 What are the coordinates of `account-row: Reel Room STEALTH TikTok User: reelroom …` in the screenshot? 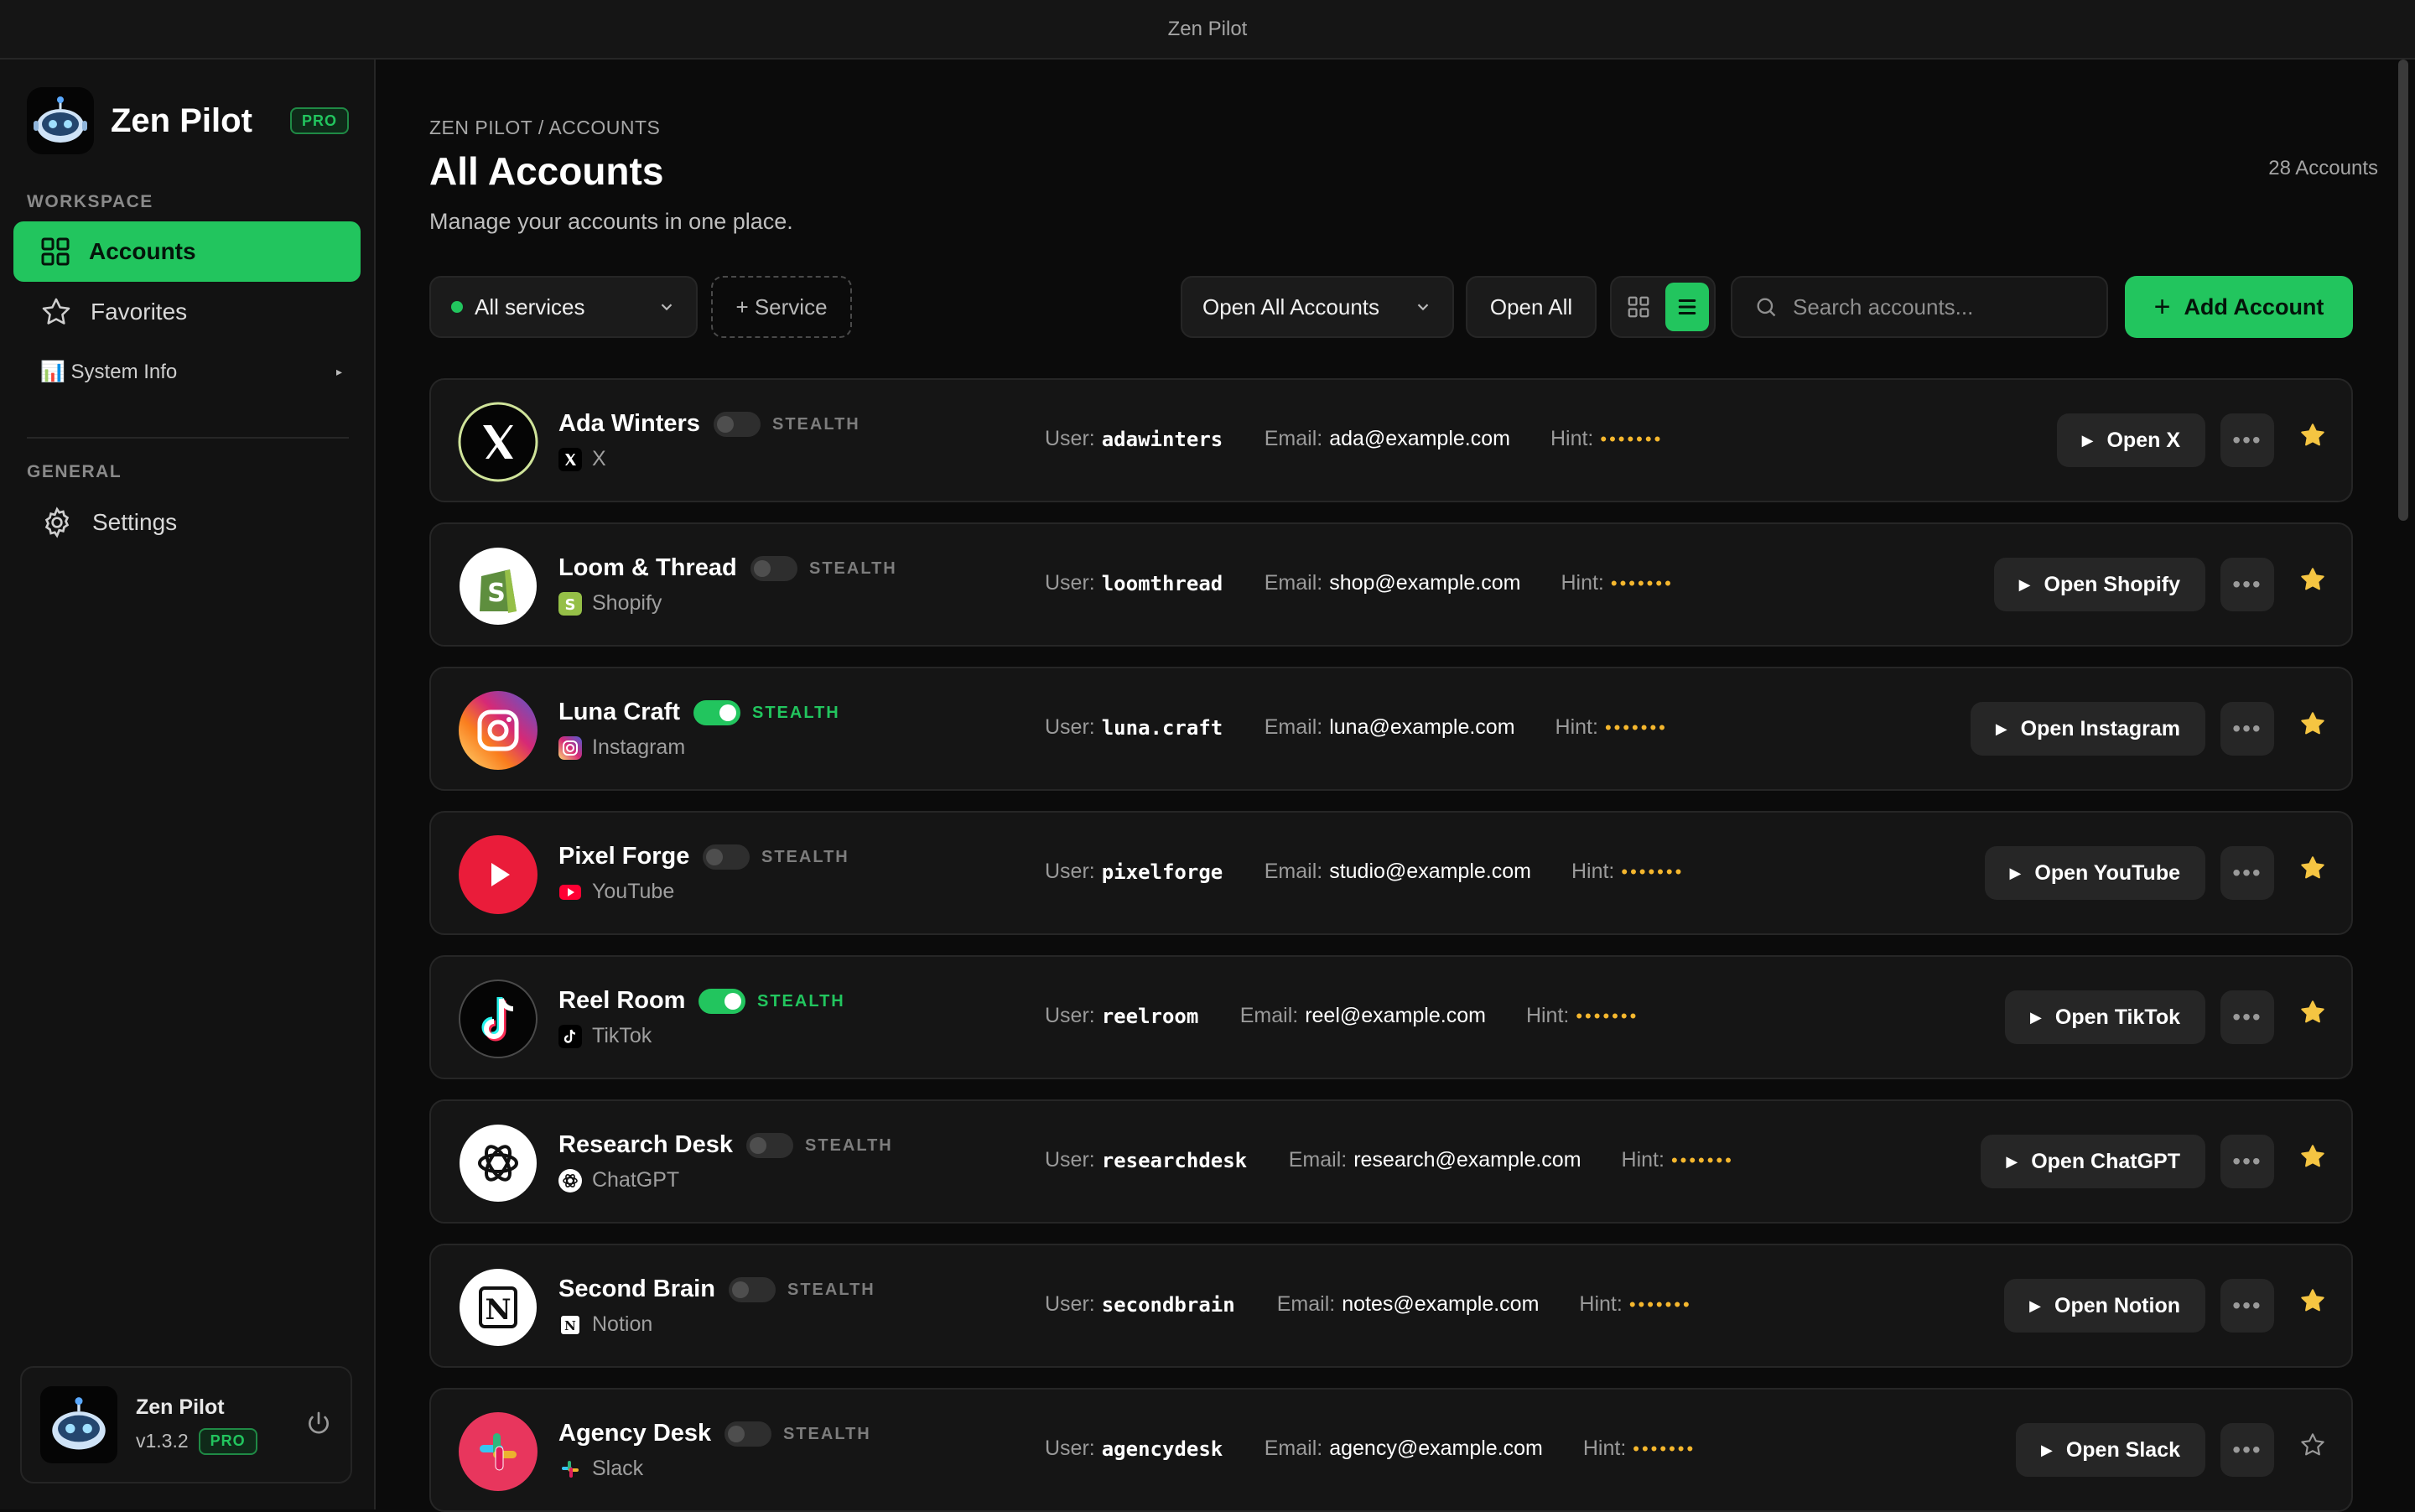 It's located at (1391, 1017).